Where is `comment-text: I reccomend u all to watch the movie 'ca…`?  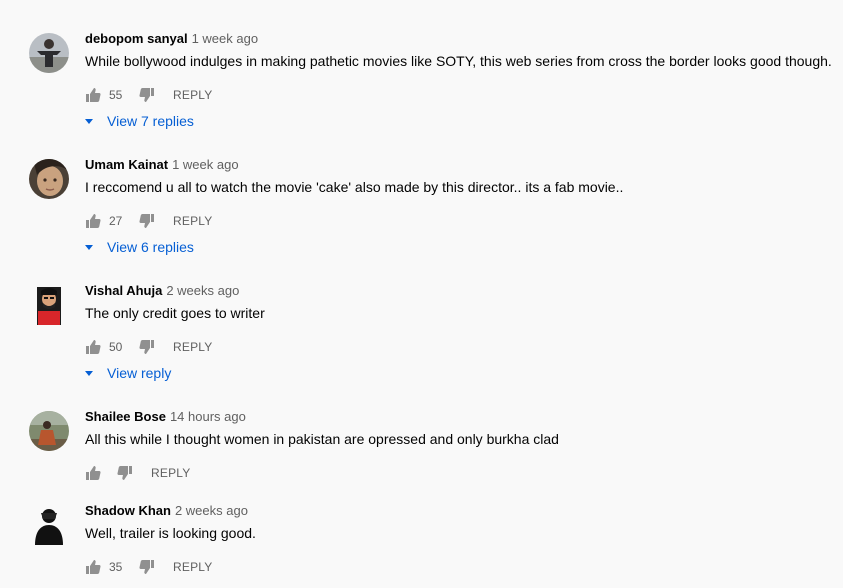
comment-text: I reccomend u all to watch the movie 'ca… is located at coordinates (354, 187).